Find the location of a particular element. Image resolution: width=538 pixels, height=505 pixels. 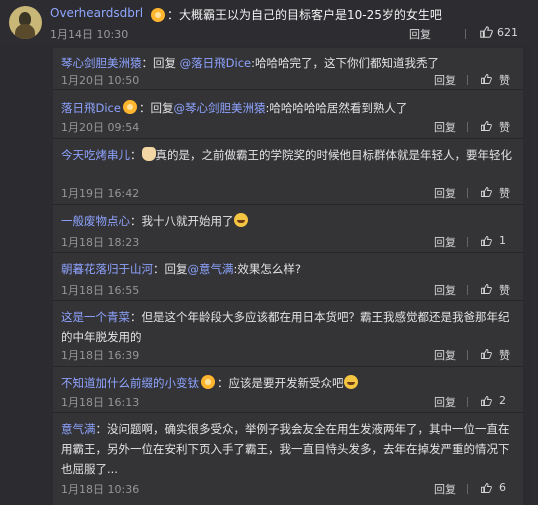

reply-item: 一般废物点心：我十八就开始用了 1月18日 18:23 回复 1 is located at coordinates (288, 229).